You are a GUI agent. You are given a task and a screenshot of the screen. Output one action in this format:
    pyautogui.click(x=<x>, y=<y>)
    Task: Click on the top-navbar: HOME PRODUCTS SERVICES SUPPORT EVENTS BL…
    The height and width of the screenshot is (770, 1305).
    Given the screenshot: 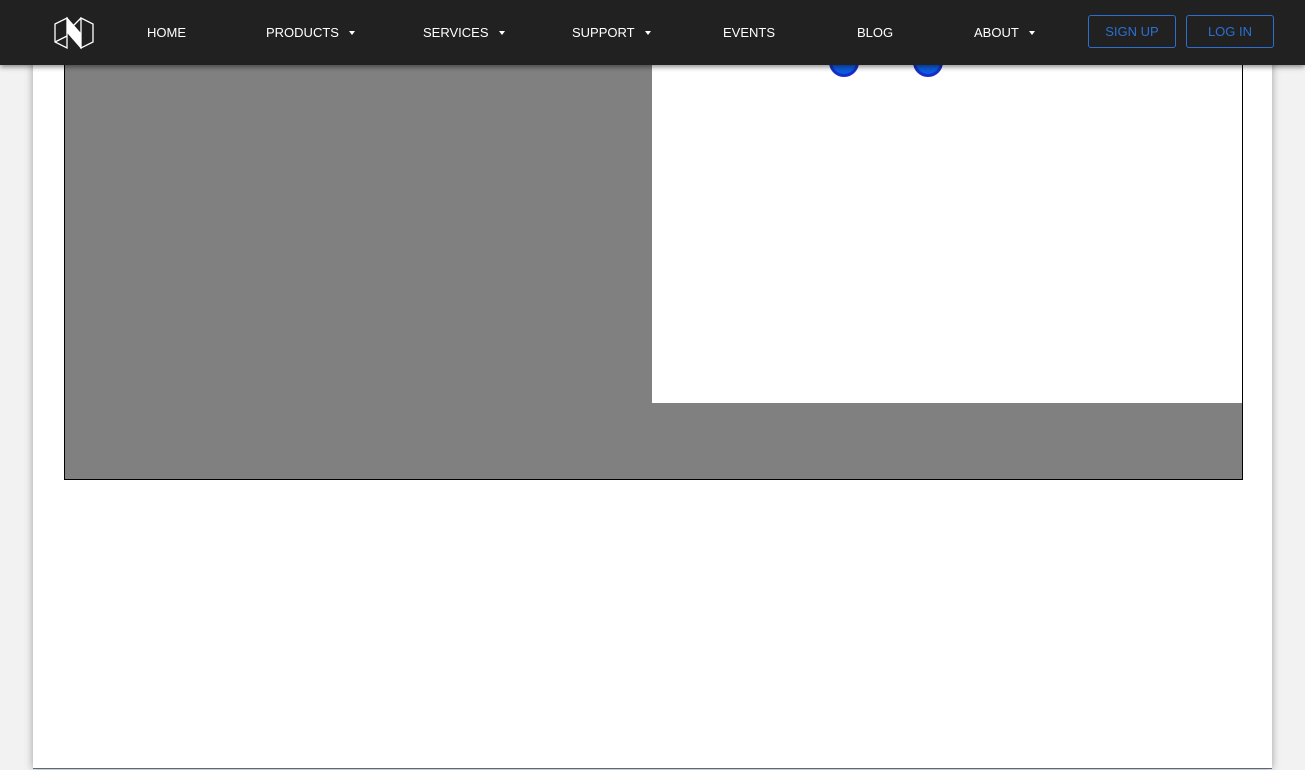 What is the action you would take?
    pyautogui.click(x=652, y=32)
    